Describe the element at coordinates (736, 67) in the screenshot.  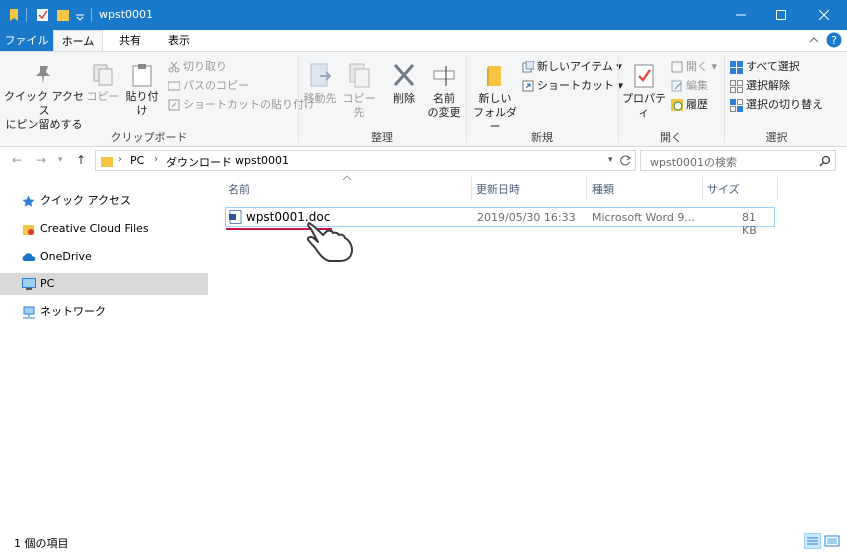
I see `select-all-icon` at that location.